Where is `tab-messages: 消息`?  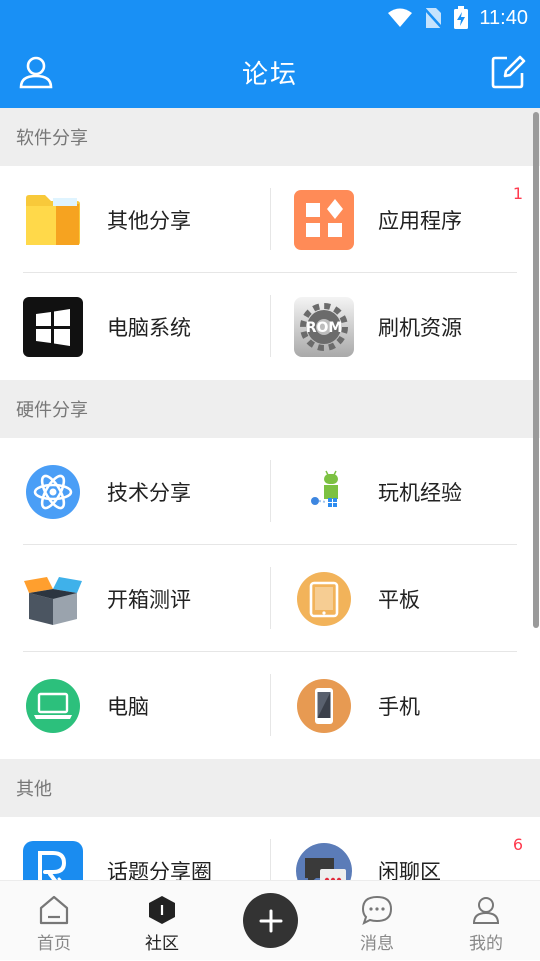 tab-messages: 消息 is located at coordinates (377, 921).